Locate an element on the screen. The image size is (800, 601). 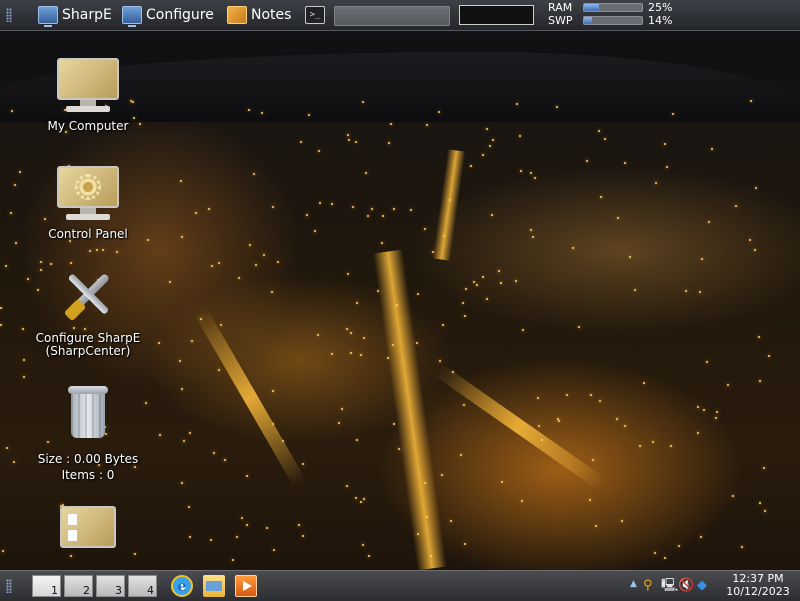
media-player-icon is located at coordinates (246, 586).